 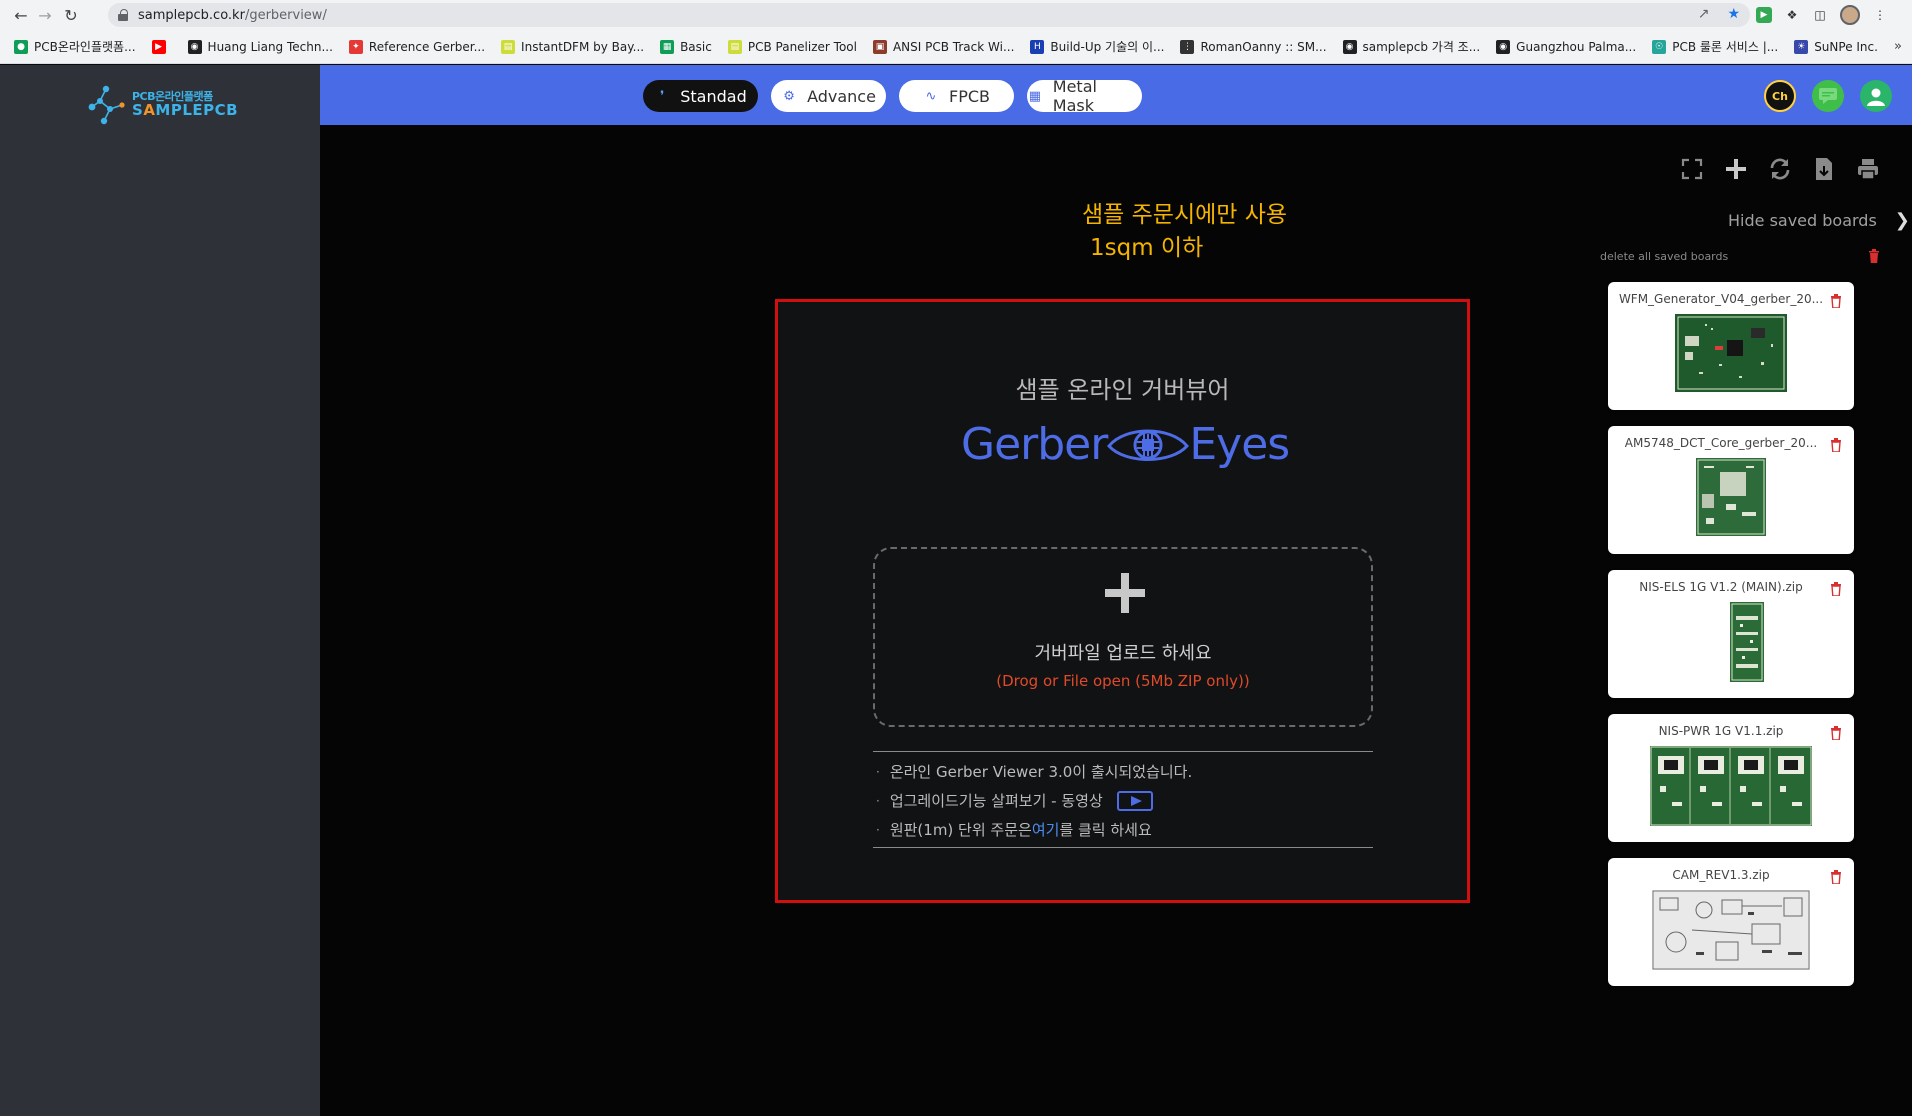 I want to click on info-release-note: · 온라인 Gerber Viewer 3.0이 출시되었습니다., so click(x=1034, y=772).